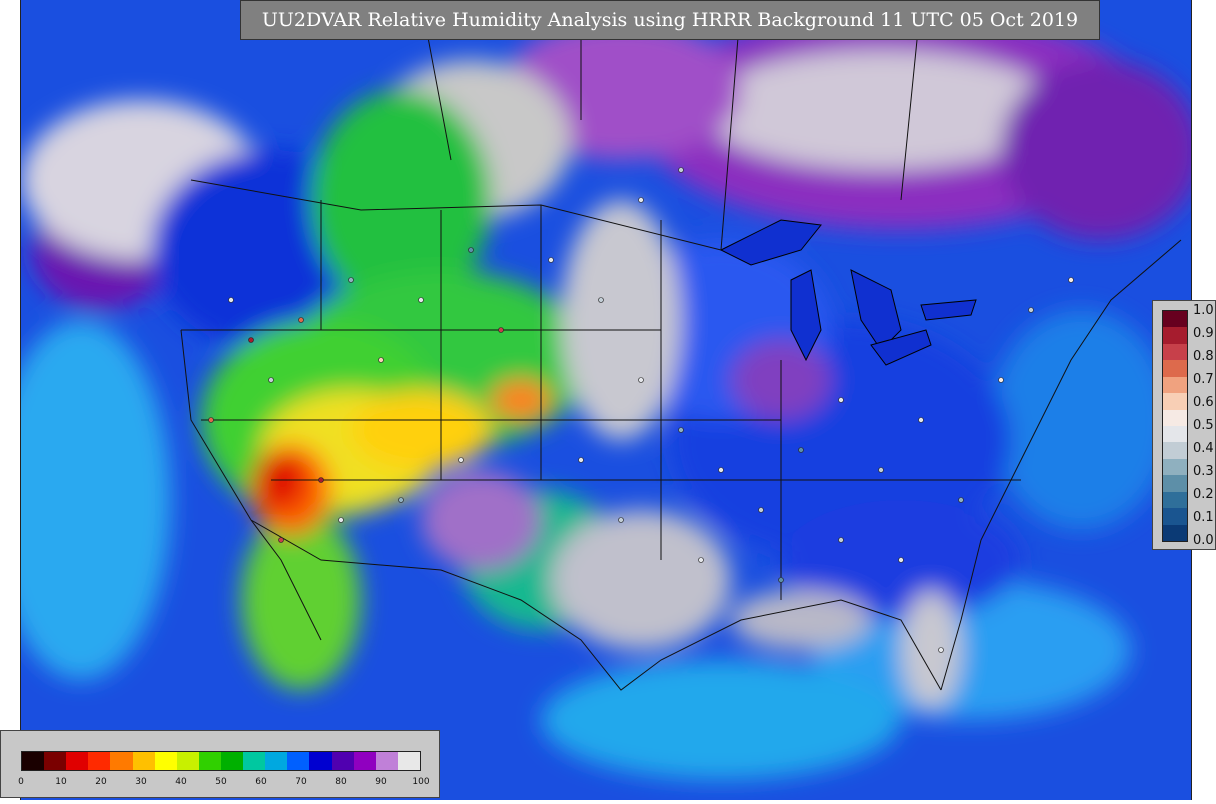 This screenshot has height=804, width=1216. I want to click on rh-colorbar-tick: 40, so click(181, 782).